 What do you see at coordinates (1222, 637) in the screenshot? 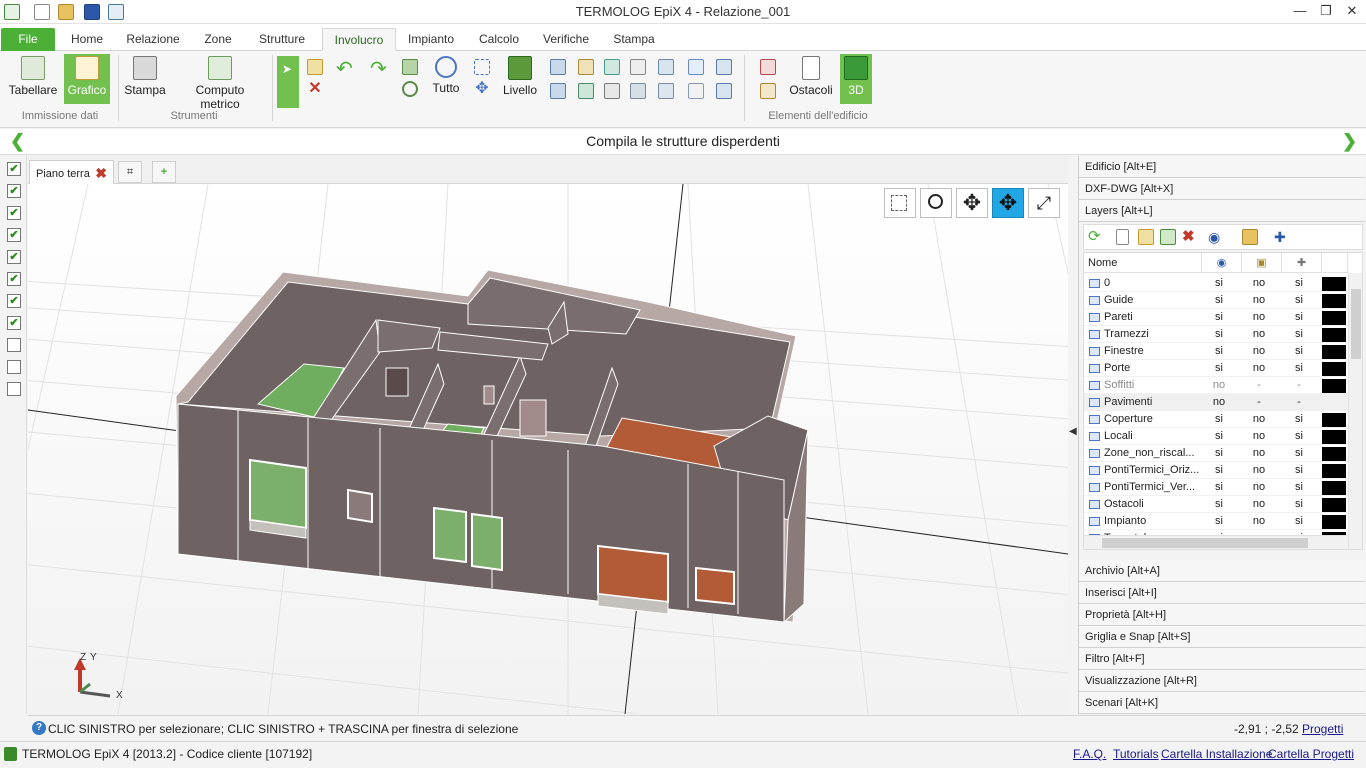
I see `panel-griglia-snap: Griglia e Snap [Alt+S]` at bounding box center [1222, 637].